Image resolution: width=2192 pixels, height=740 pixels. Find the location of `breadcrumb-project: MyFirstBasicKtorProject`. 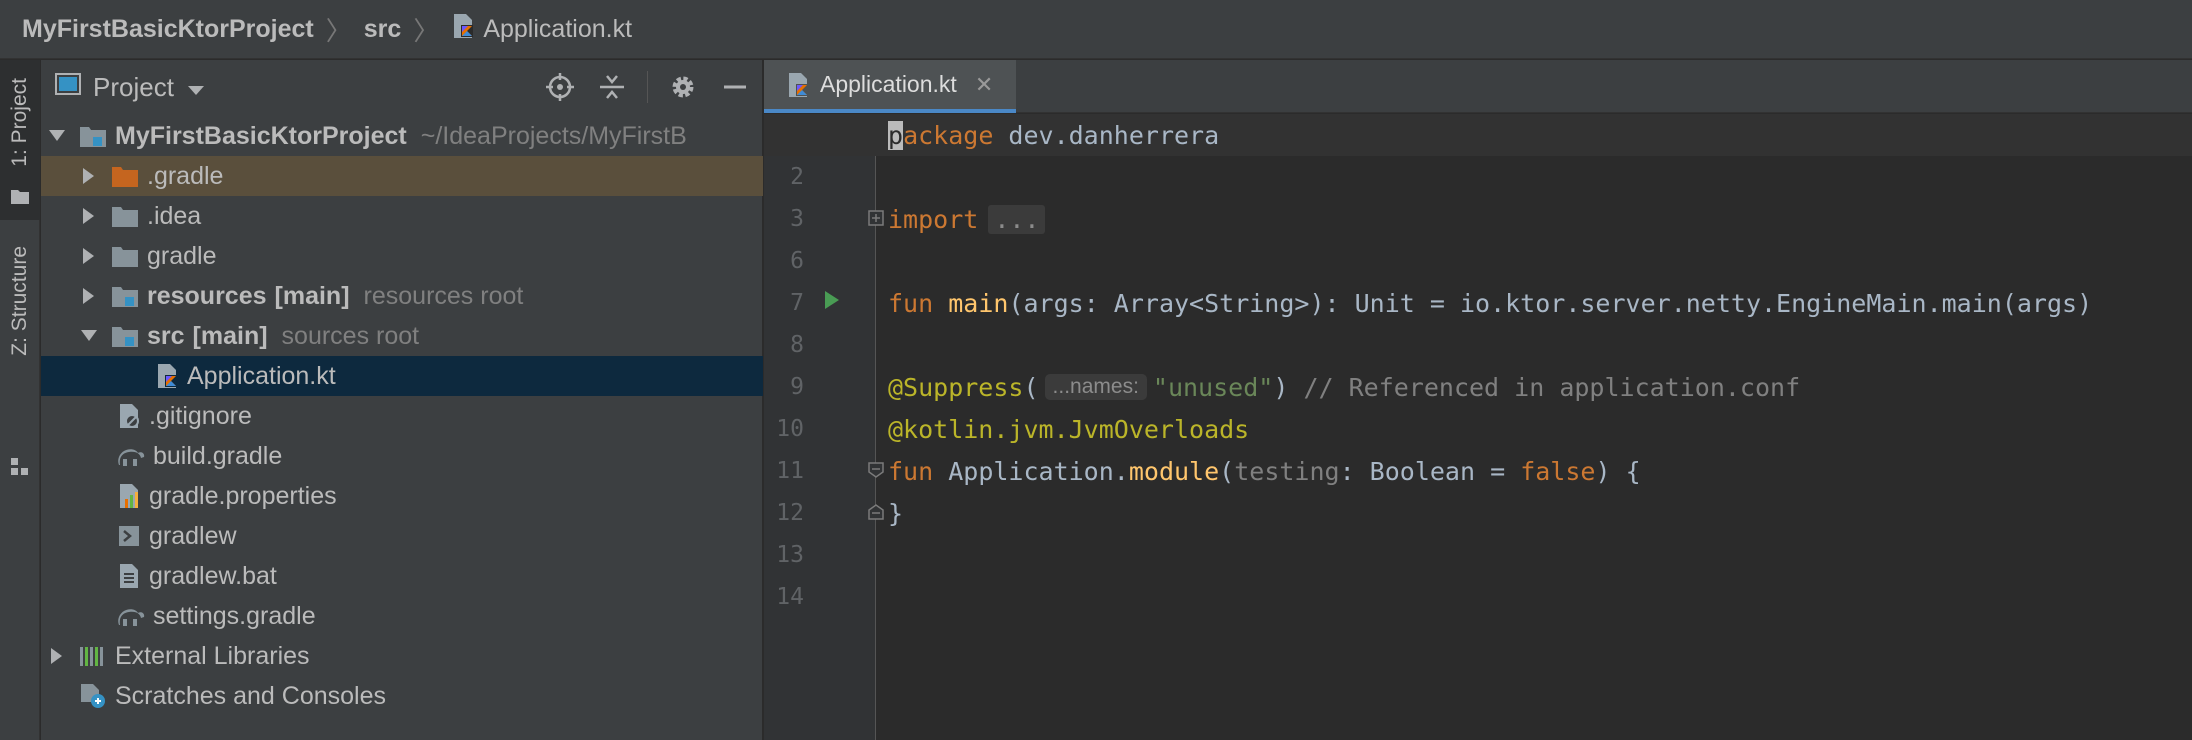

breadcrumb-project: MyFirstBasicKtorProject is located at coordinates (168, 29).